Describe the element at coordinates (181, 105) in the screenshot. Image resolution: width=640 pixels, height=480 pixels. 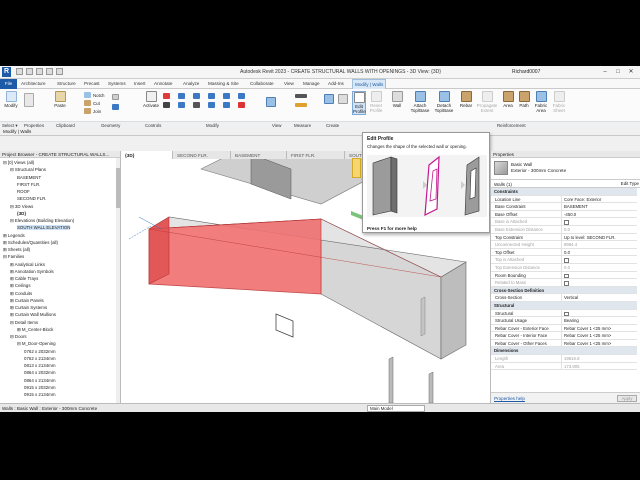
I see `copy-icon` at that location.